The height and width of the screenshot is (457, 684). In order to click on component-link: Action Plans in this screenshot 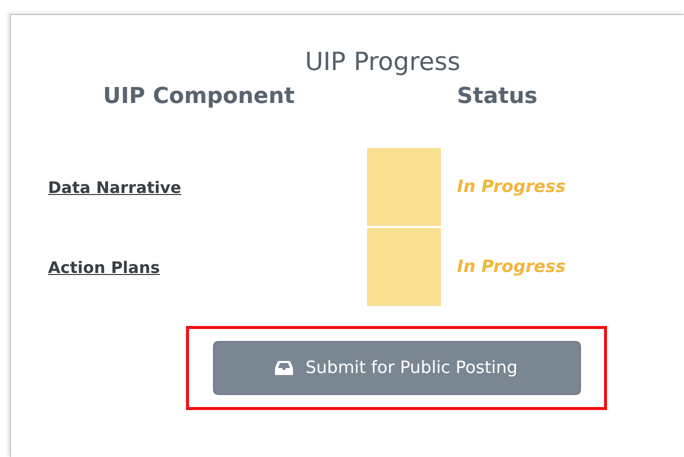, I will do `click(207, 267)`.